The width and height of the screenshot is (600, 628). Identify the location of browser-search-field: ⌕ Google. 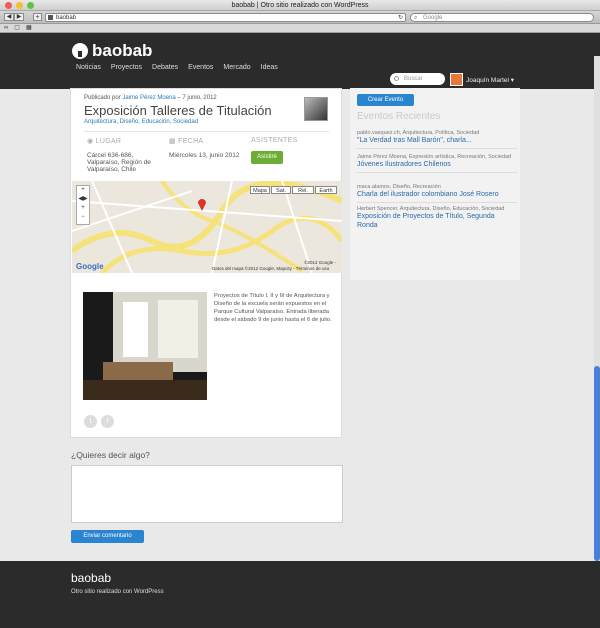
(502, 17).